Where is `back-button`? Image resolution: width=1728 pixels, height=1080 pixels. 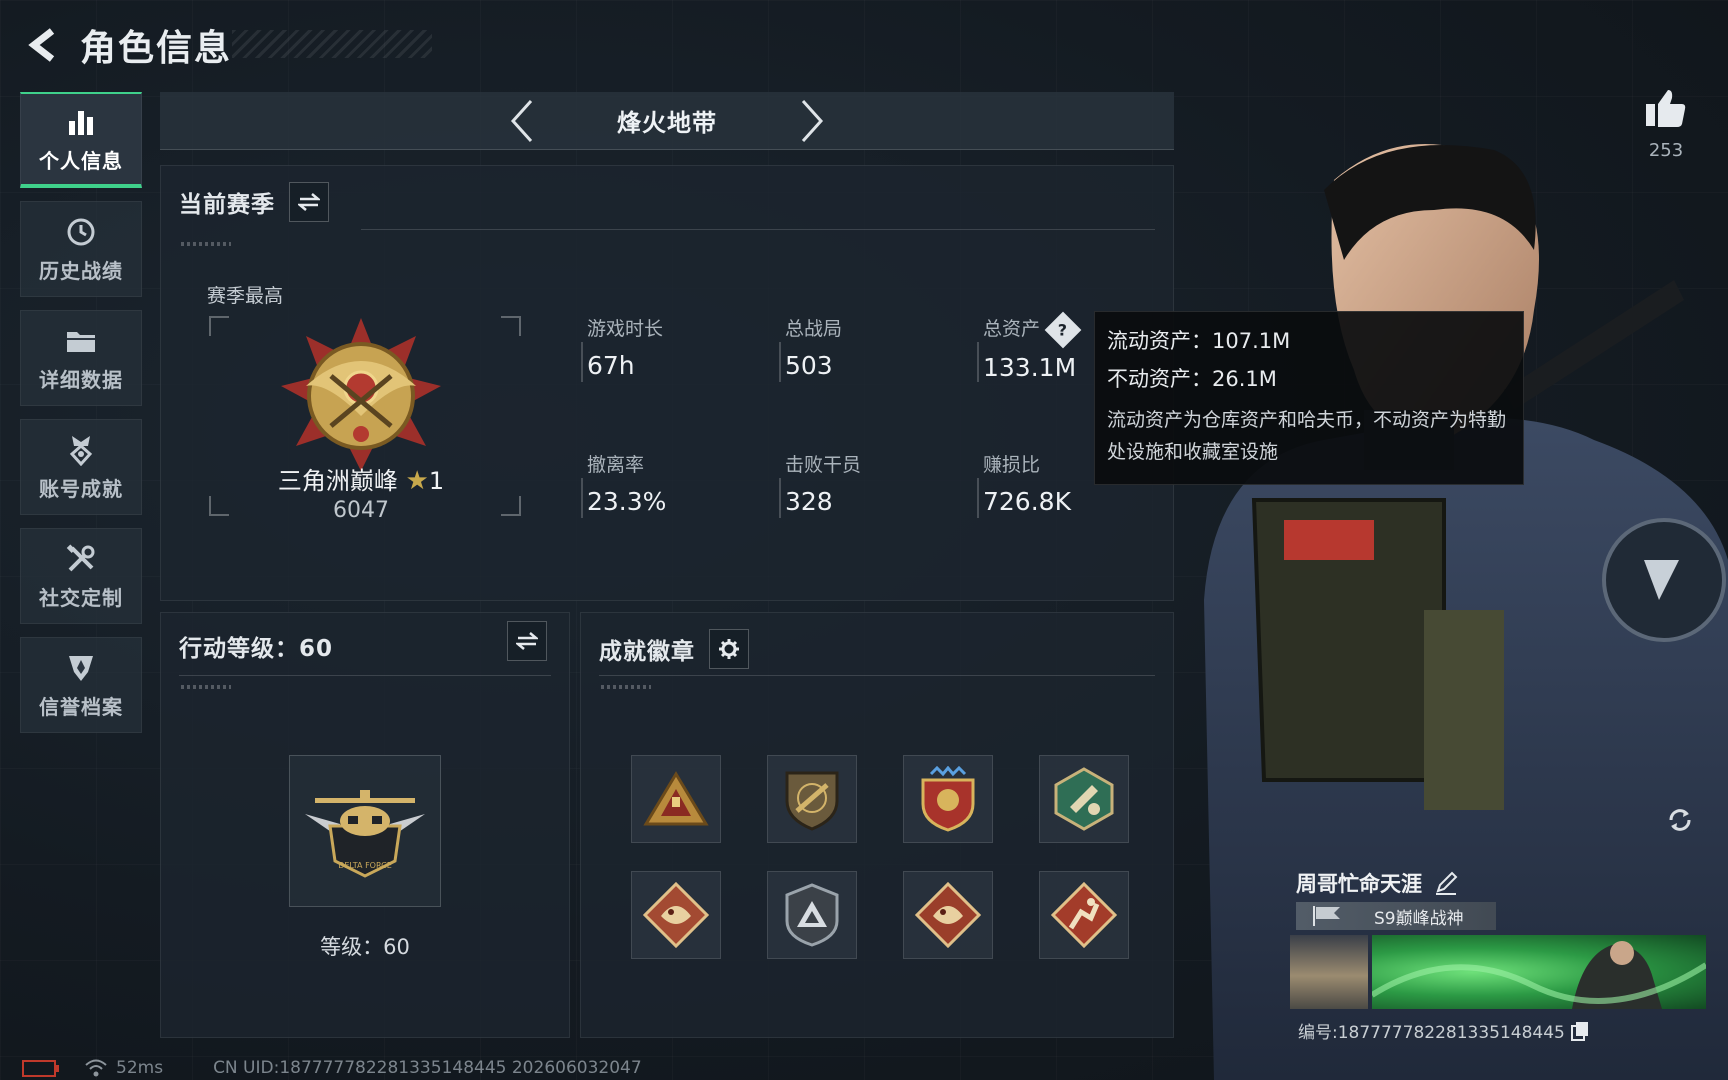 back-button is located at coordinates (44, 45).